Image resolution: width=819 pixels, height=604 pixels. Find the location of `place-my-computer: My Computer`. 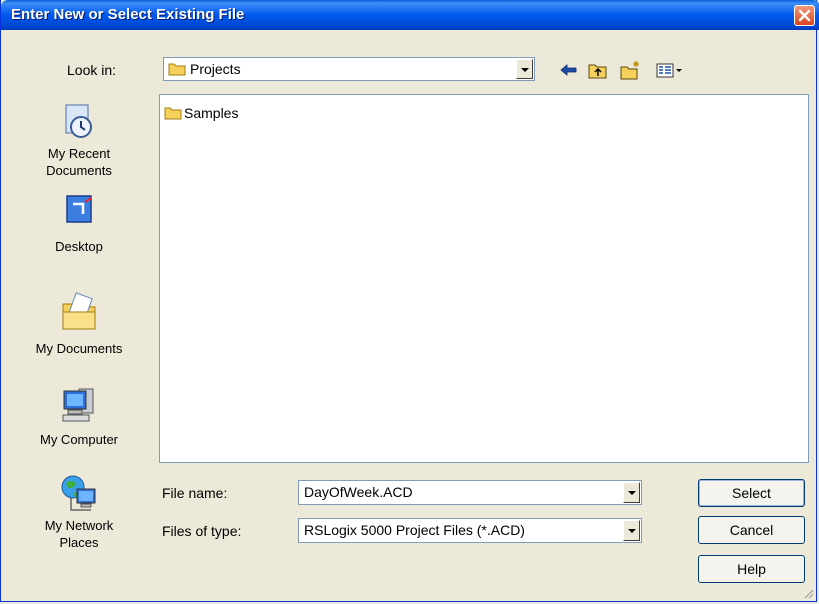

place-my-computer: My Computer is located at coordinates (79, 415).